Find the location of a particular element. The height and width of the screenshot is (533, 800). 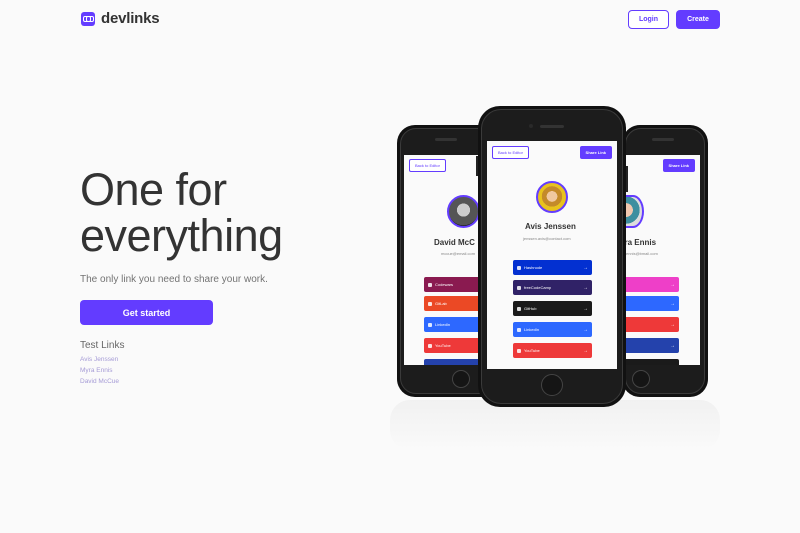

test-link-myra: Myra Ennis is located at coordinates (99, 371).